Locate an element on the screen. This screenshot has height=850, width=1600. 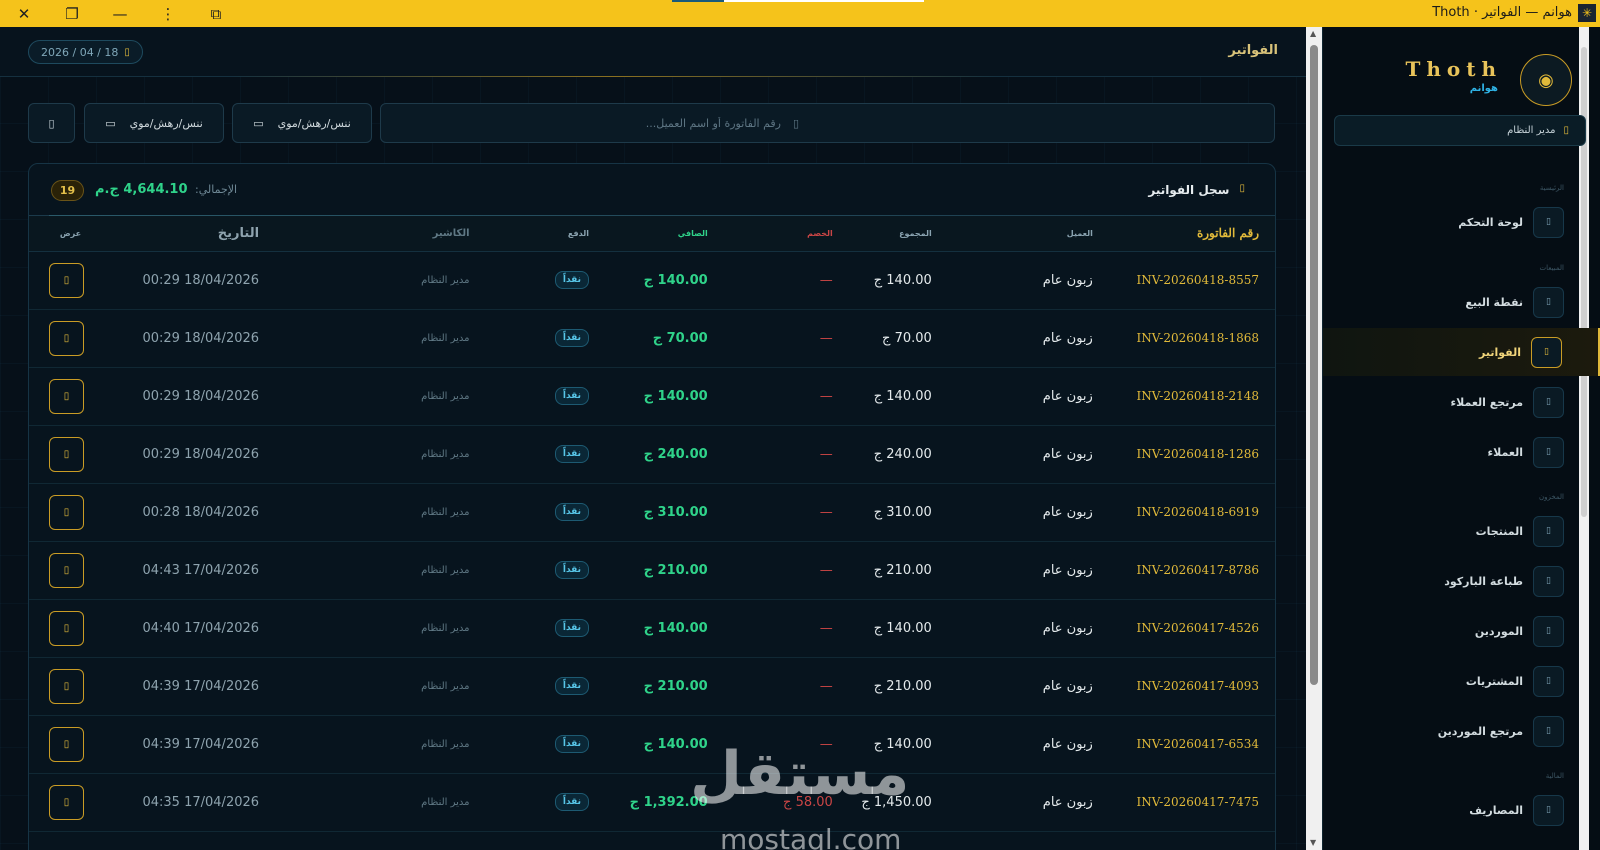
restore-icon: ❐ is located at coordinates (72, 13).